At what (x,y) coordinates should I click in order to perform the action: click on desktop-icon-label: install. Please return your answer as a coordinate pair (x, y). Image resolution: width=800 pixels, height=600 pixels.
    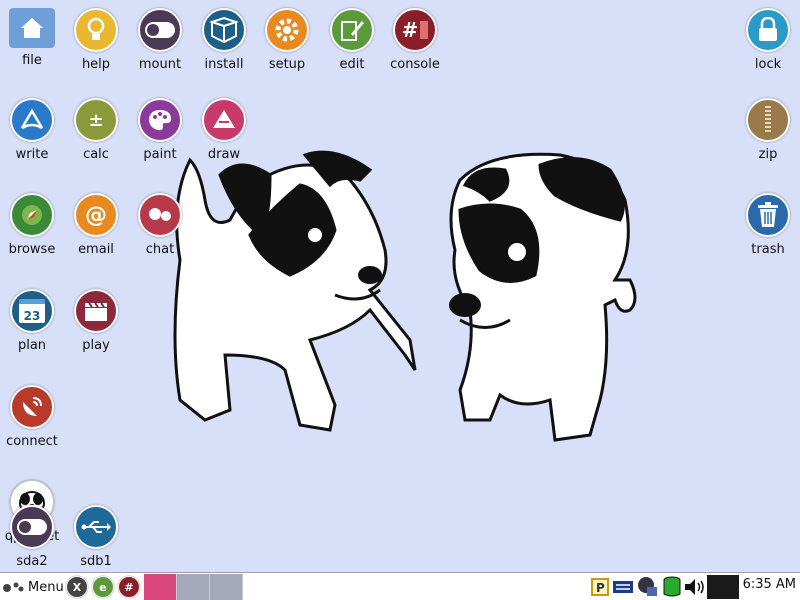
    Looking at the image, I should click on (224, 64).